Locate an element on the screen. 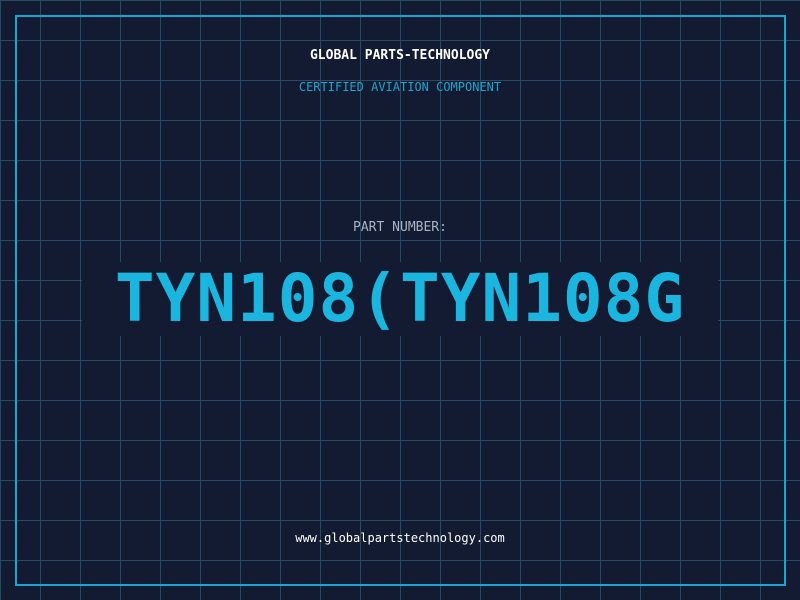  company-name: GLOBAL PARTS-TECHNOLOGY is located at coordinates (399, 55).